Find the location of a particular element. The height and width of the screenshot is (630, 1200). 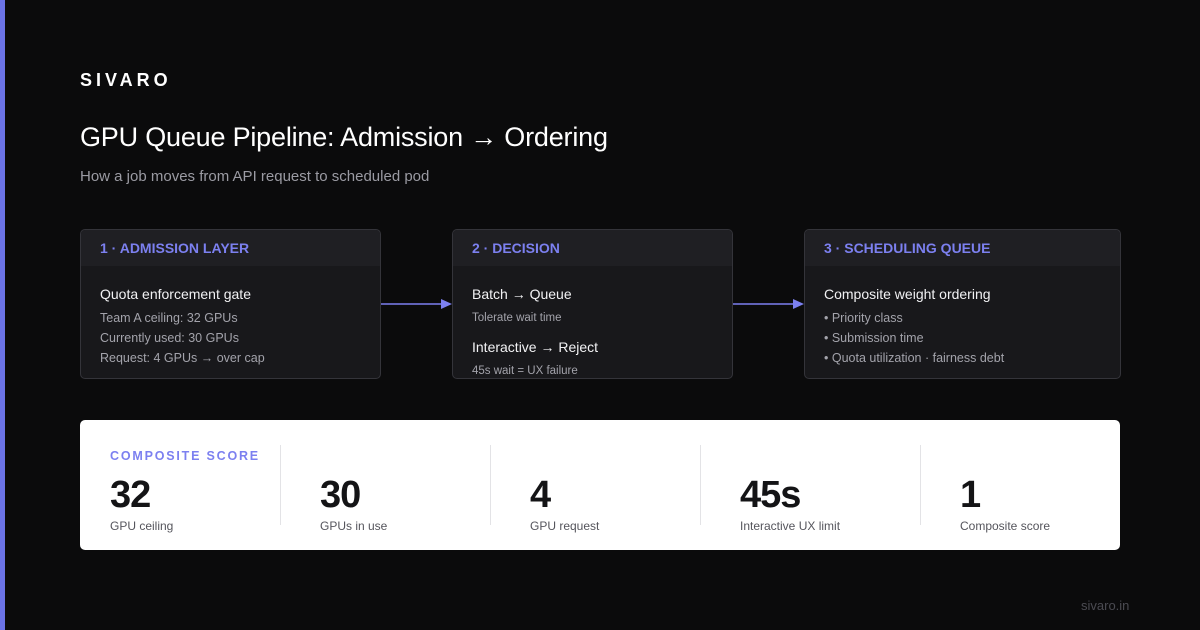

card-line: Request: 4 GPUs → over cap is located at coordinates (182, 358).